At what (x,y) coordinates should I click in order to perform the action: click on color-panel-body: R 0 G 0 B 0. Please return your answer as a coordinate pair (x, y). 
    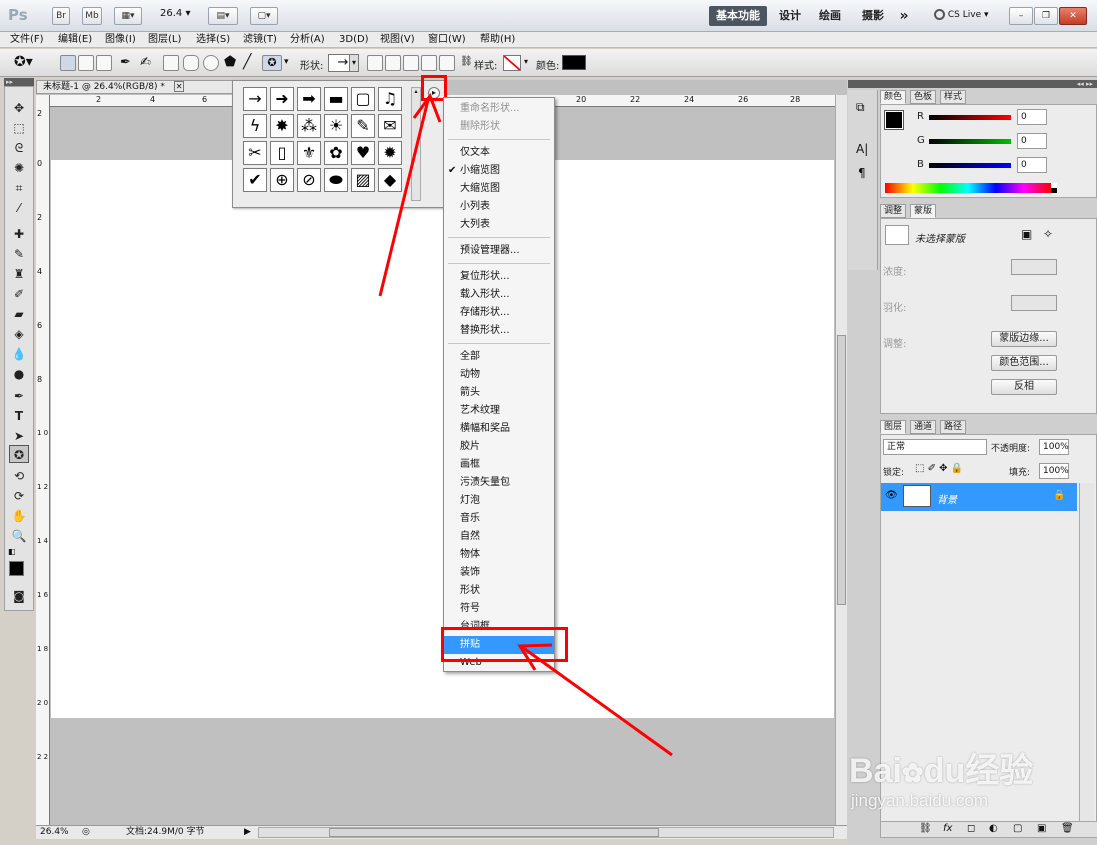
    Looking at the image, I should click on (988, 151).